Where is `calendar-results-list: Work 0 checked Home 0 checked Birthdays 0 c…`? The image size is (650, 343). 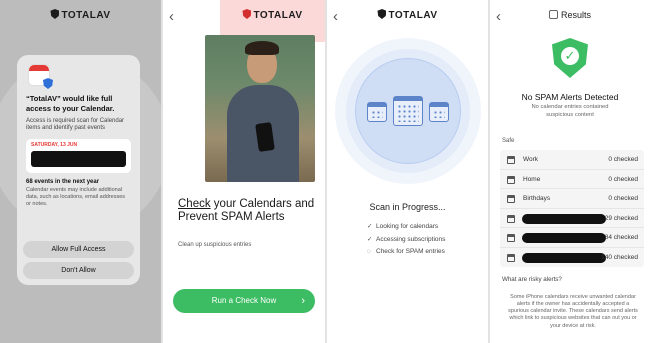 calendar-results-list: Work 0 checked Home 0 checked Birthdays 0 c… is located at coordinates (572, 208).